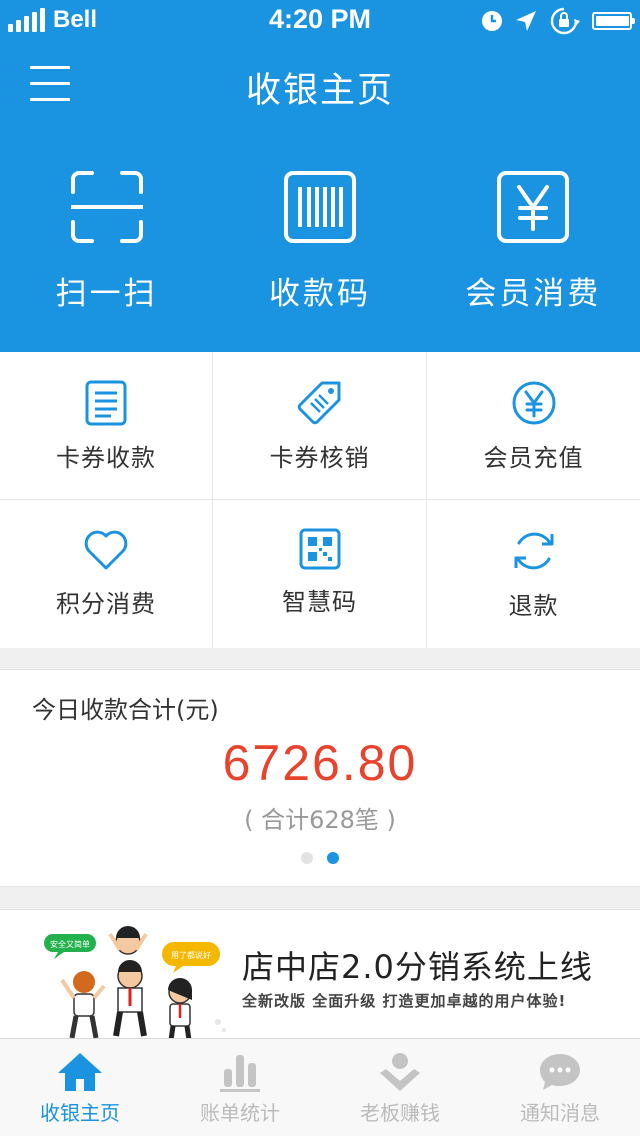  Describe the element at coordinates (106, 403) in the screenshot. I see `document-icon` at that location.